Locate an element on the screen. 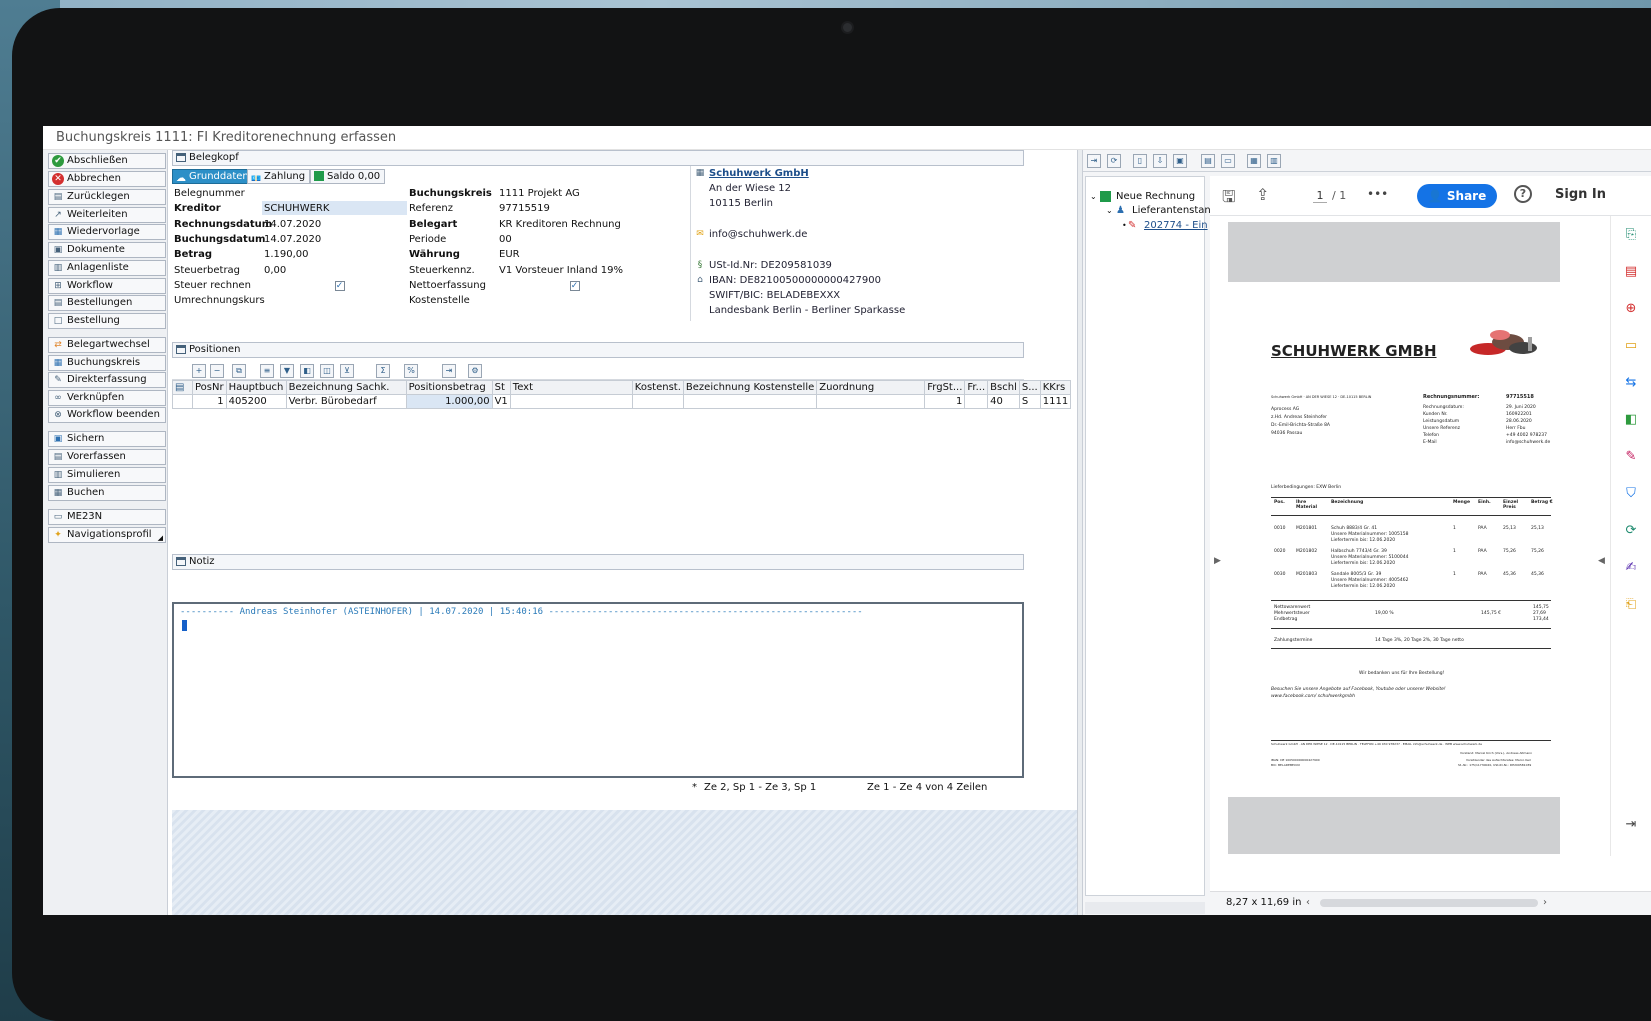 The width and height of the screenshot is (1651, 1021). expand-right-icon: ◀ is located at coordinates (1601, 561).